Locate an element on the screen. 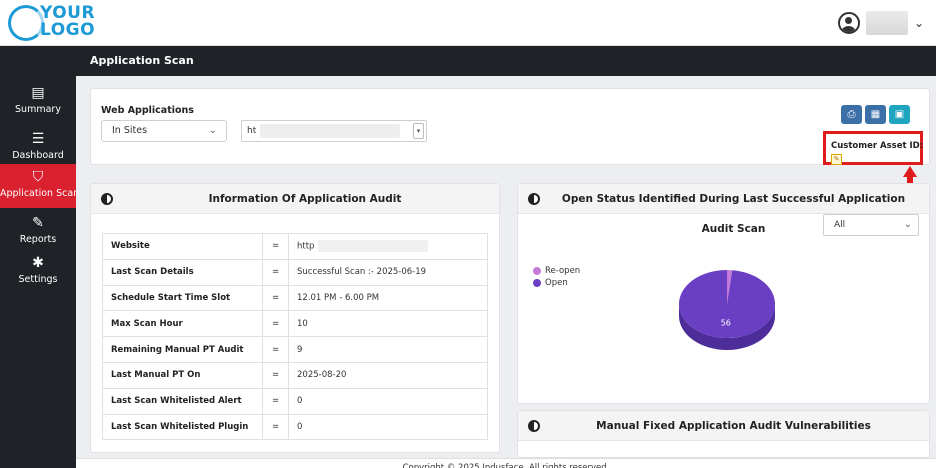  company-logo: YOUR LOGO is located at coordinates (51, 23).